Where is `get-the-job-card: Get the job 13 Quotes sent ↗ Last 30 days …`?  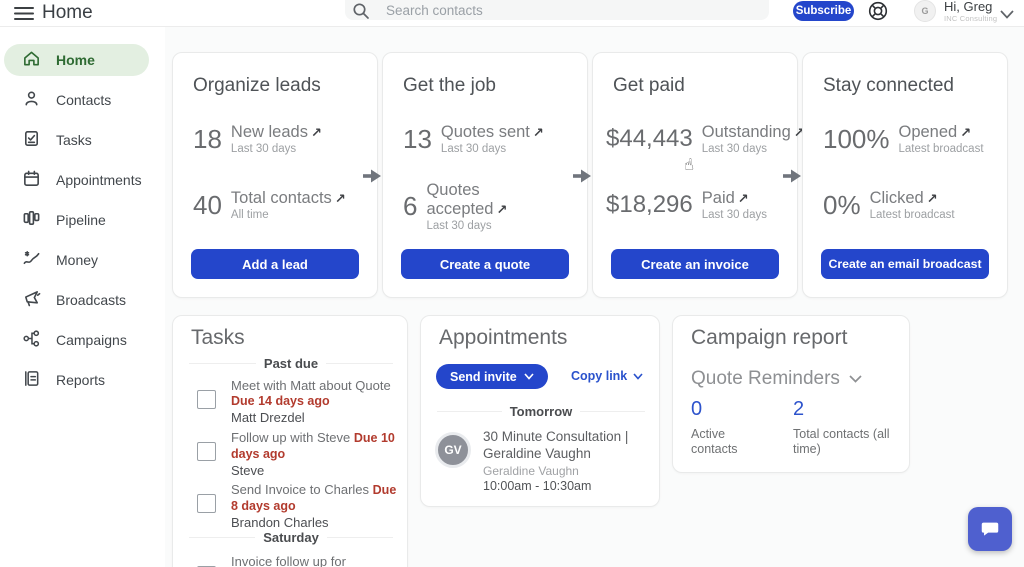 get-the-job-card: Get the job 13 Quotes sent ↗ Last 30 days … is located at coordinates (485, 175).